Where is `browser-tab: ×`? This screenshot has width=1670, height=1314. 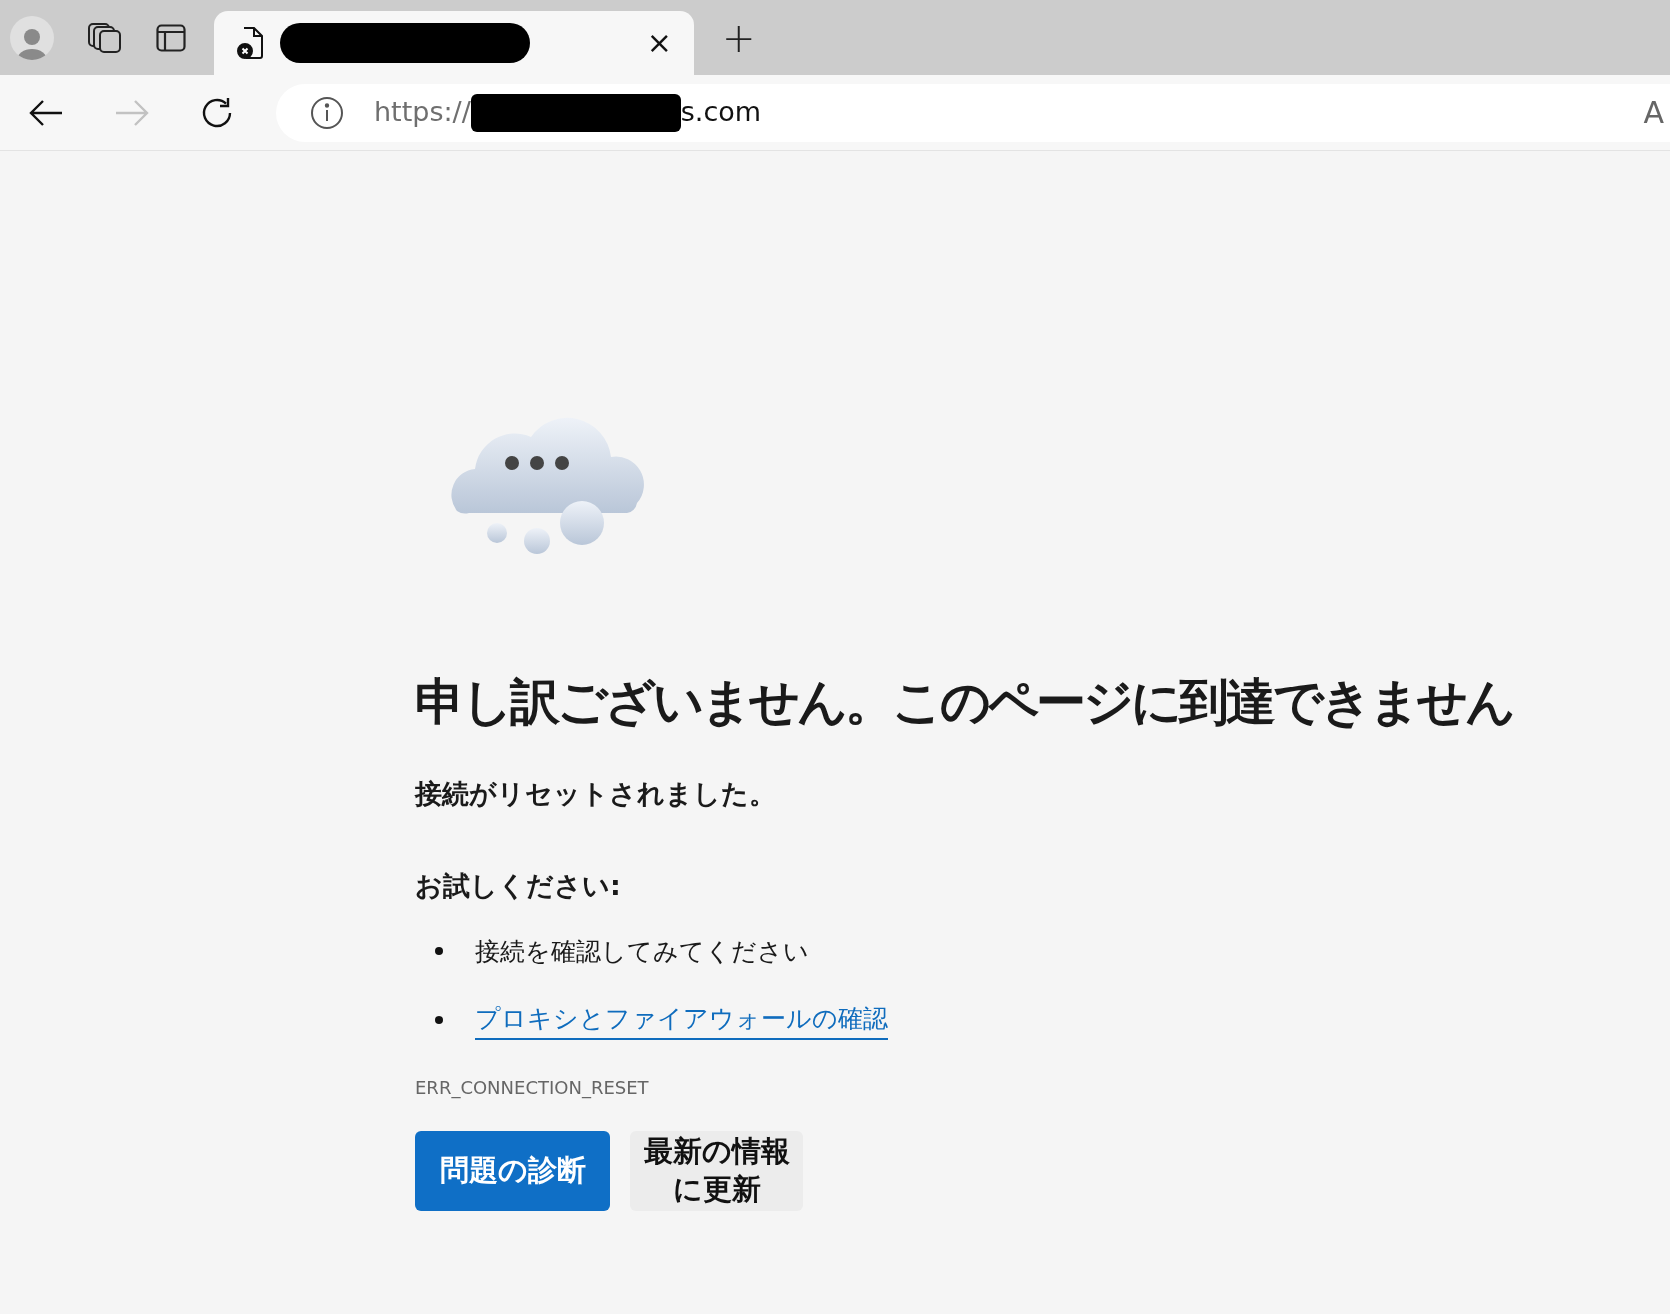
browser-tab: × is located at coordinates (454, 43).